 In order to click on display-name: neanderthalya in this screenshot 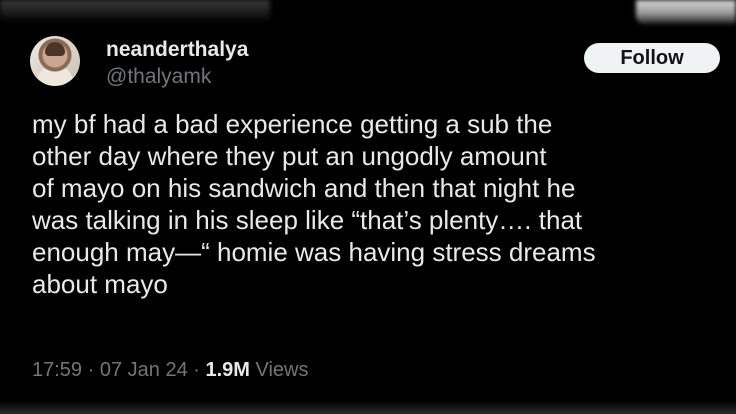, I will do `click(177, 50)`.